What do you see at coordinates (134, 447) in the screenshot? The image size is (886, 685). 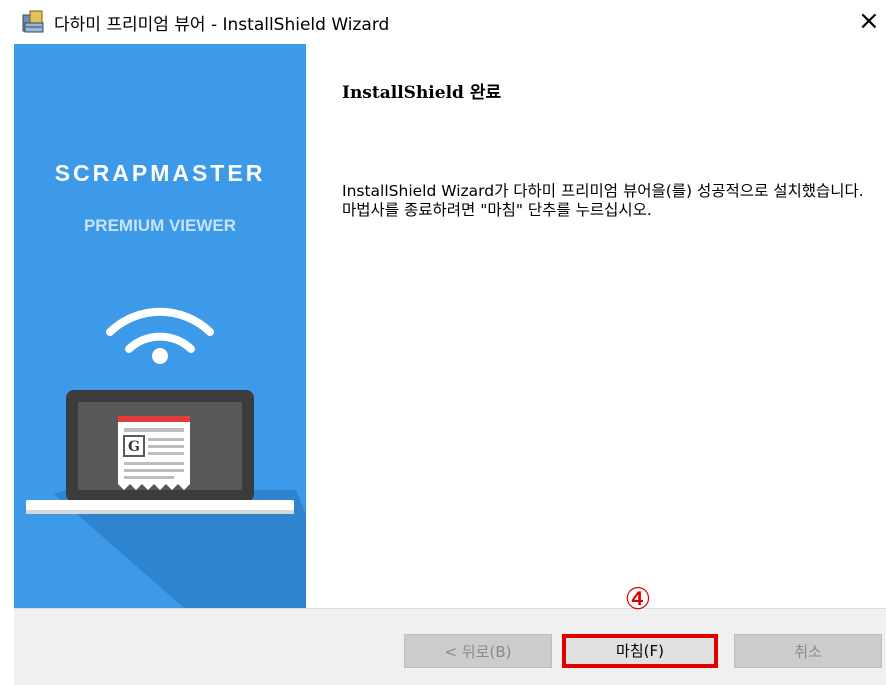 I see `svg-text: G` at bounding box center [134, 447].